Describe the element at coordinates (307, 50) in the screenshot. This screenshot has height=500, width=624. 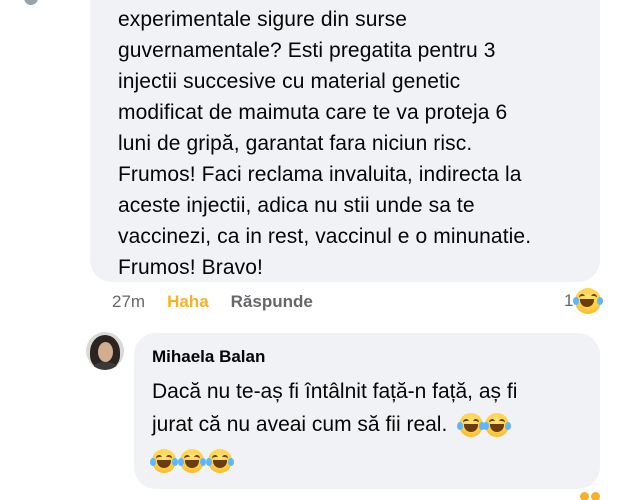
I see `comment-text-line: guvernamentale? Esti pregatita pentru 3` at that location.